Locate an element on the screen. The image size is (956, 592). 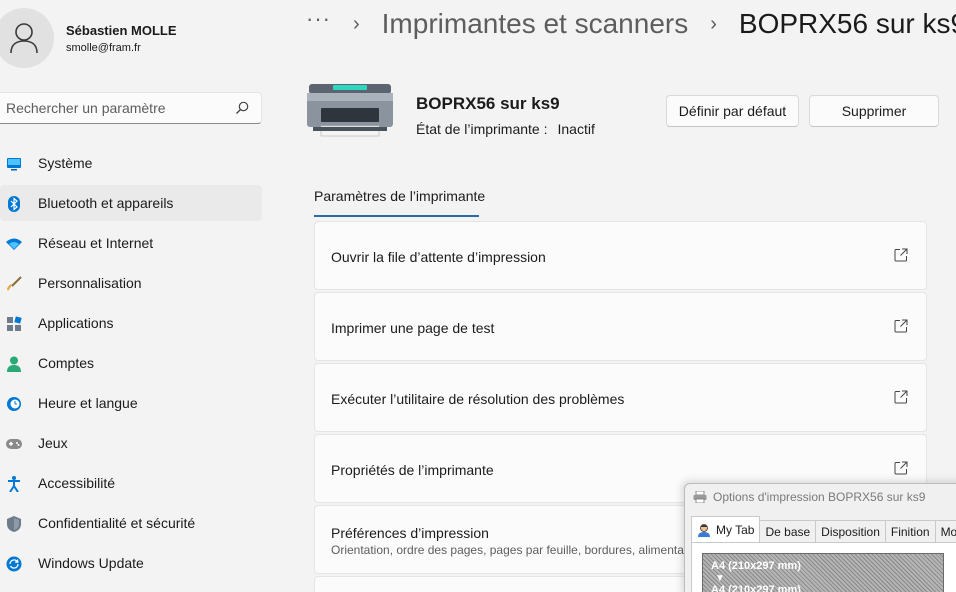
sidebar-item-applications: Applications is located at coordinates (131, 323).